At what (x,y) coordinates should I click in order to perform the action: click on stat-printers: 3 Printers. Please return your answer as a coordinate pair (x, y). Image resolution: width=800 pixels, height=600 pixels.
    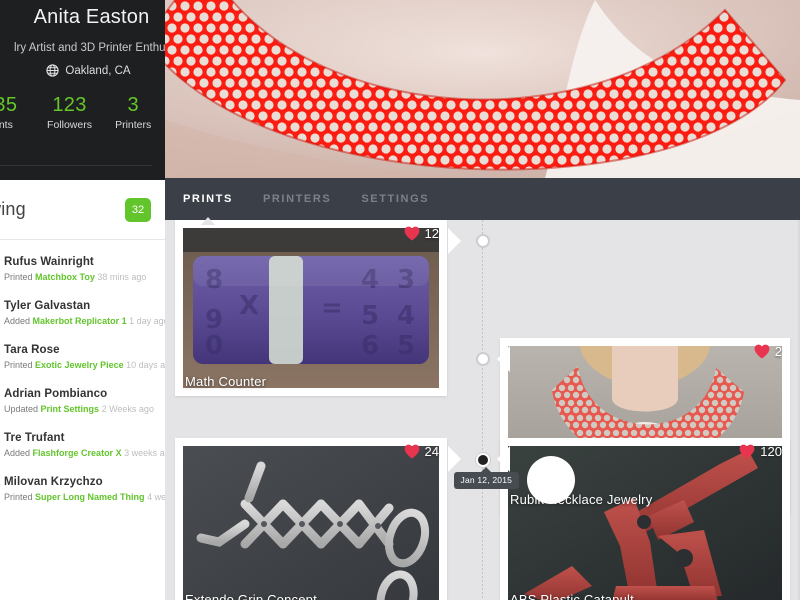
    Looking at the image, I should click on (133, 112).